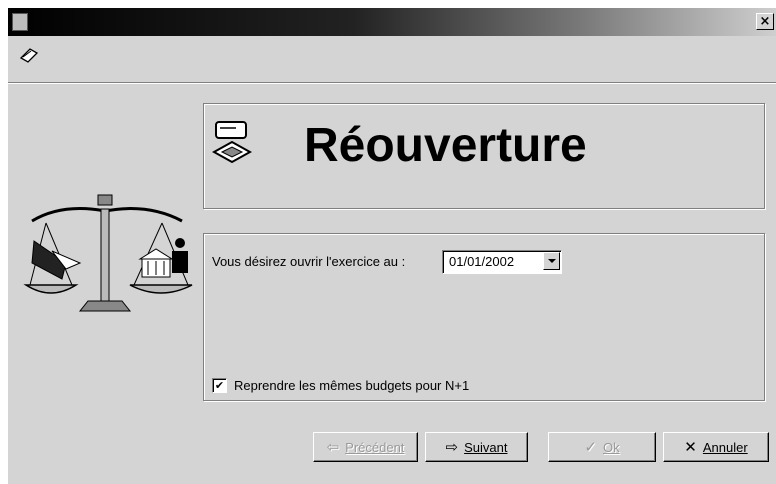 Image resolution: width=776 pixels, height=484 pixels. I want to click on arrow-left-icon: ⇦, so click(333, 447).